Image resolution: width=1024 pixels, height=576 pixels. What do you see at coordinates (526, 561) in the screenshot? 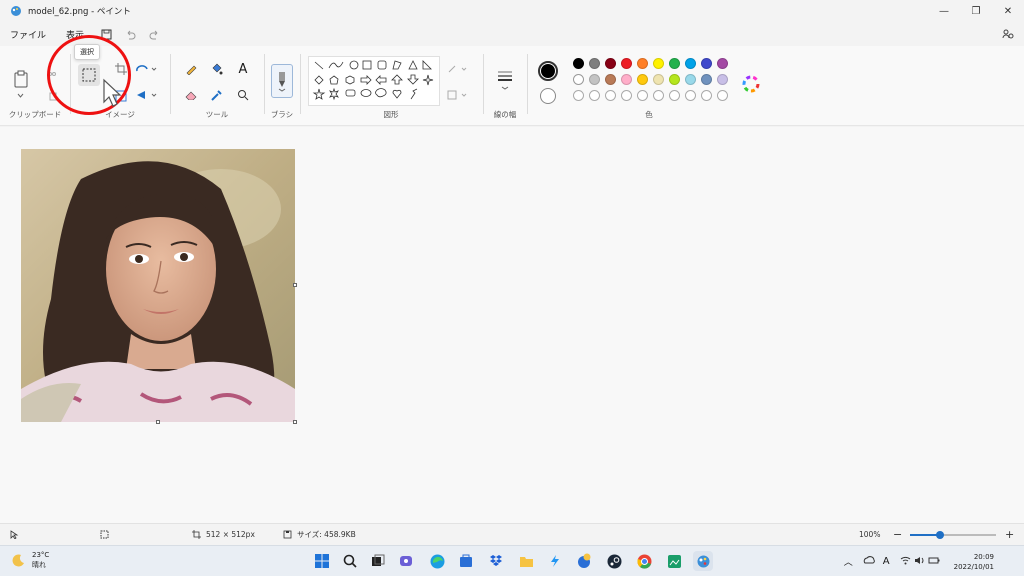
I see `file-explorer-icon` at bounding box center [526, 561].